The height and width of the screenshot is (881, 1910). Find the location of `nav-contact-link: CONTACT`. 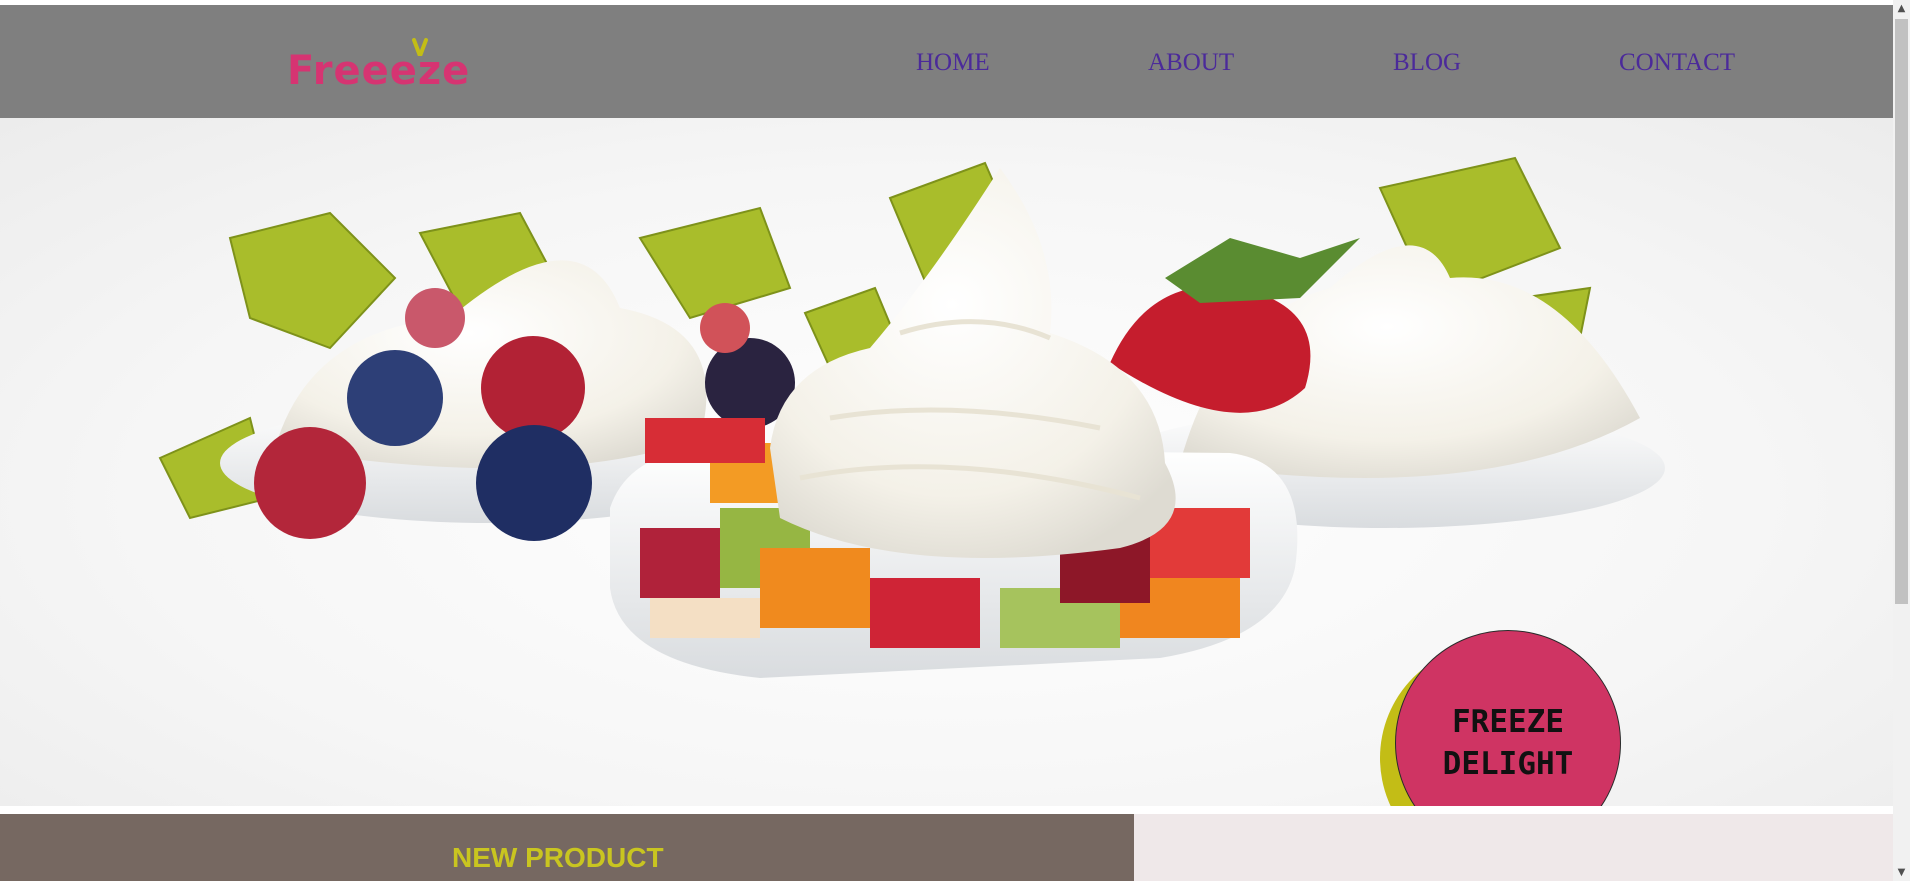

nav-contact-link: CONTACT is located at coordinates (1677, 63).